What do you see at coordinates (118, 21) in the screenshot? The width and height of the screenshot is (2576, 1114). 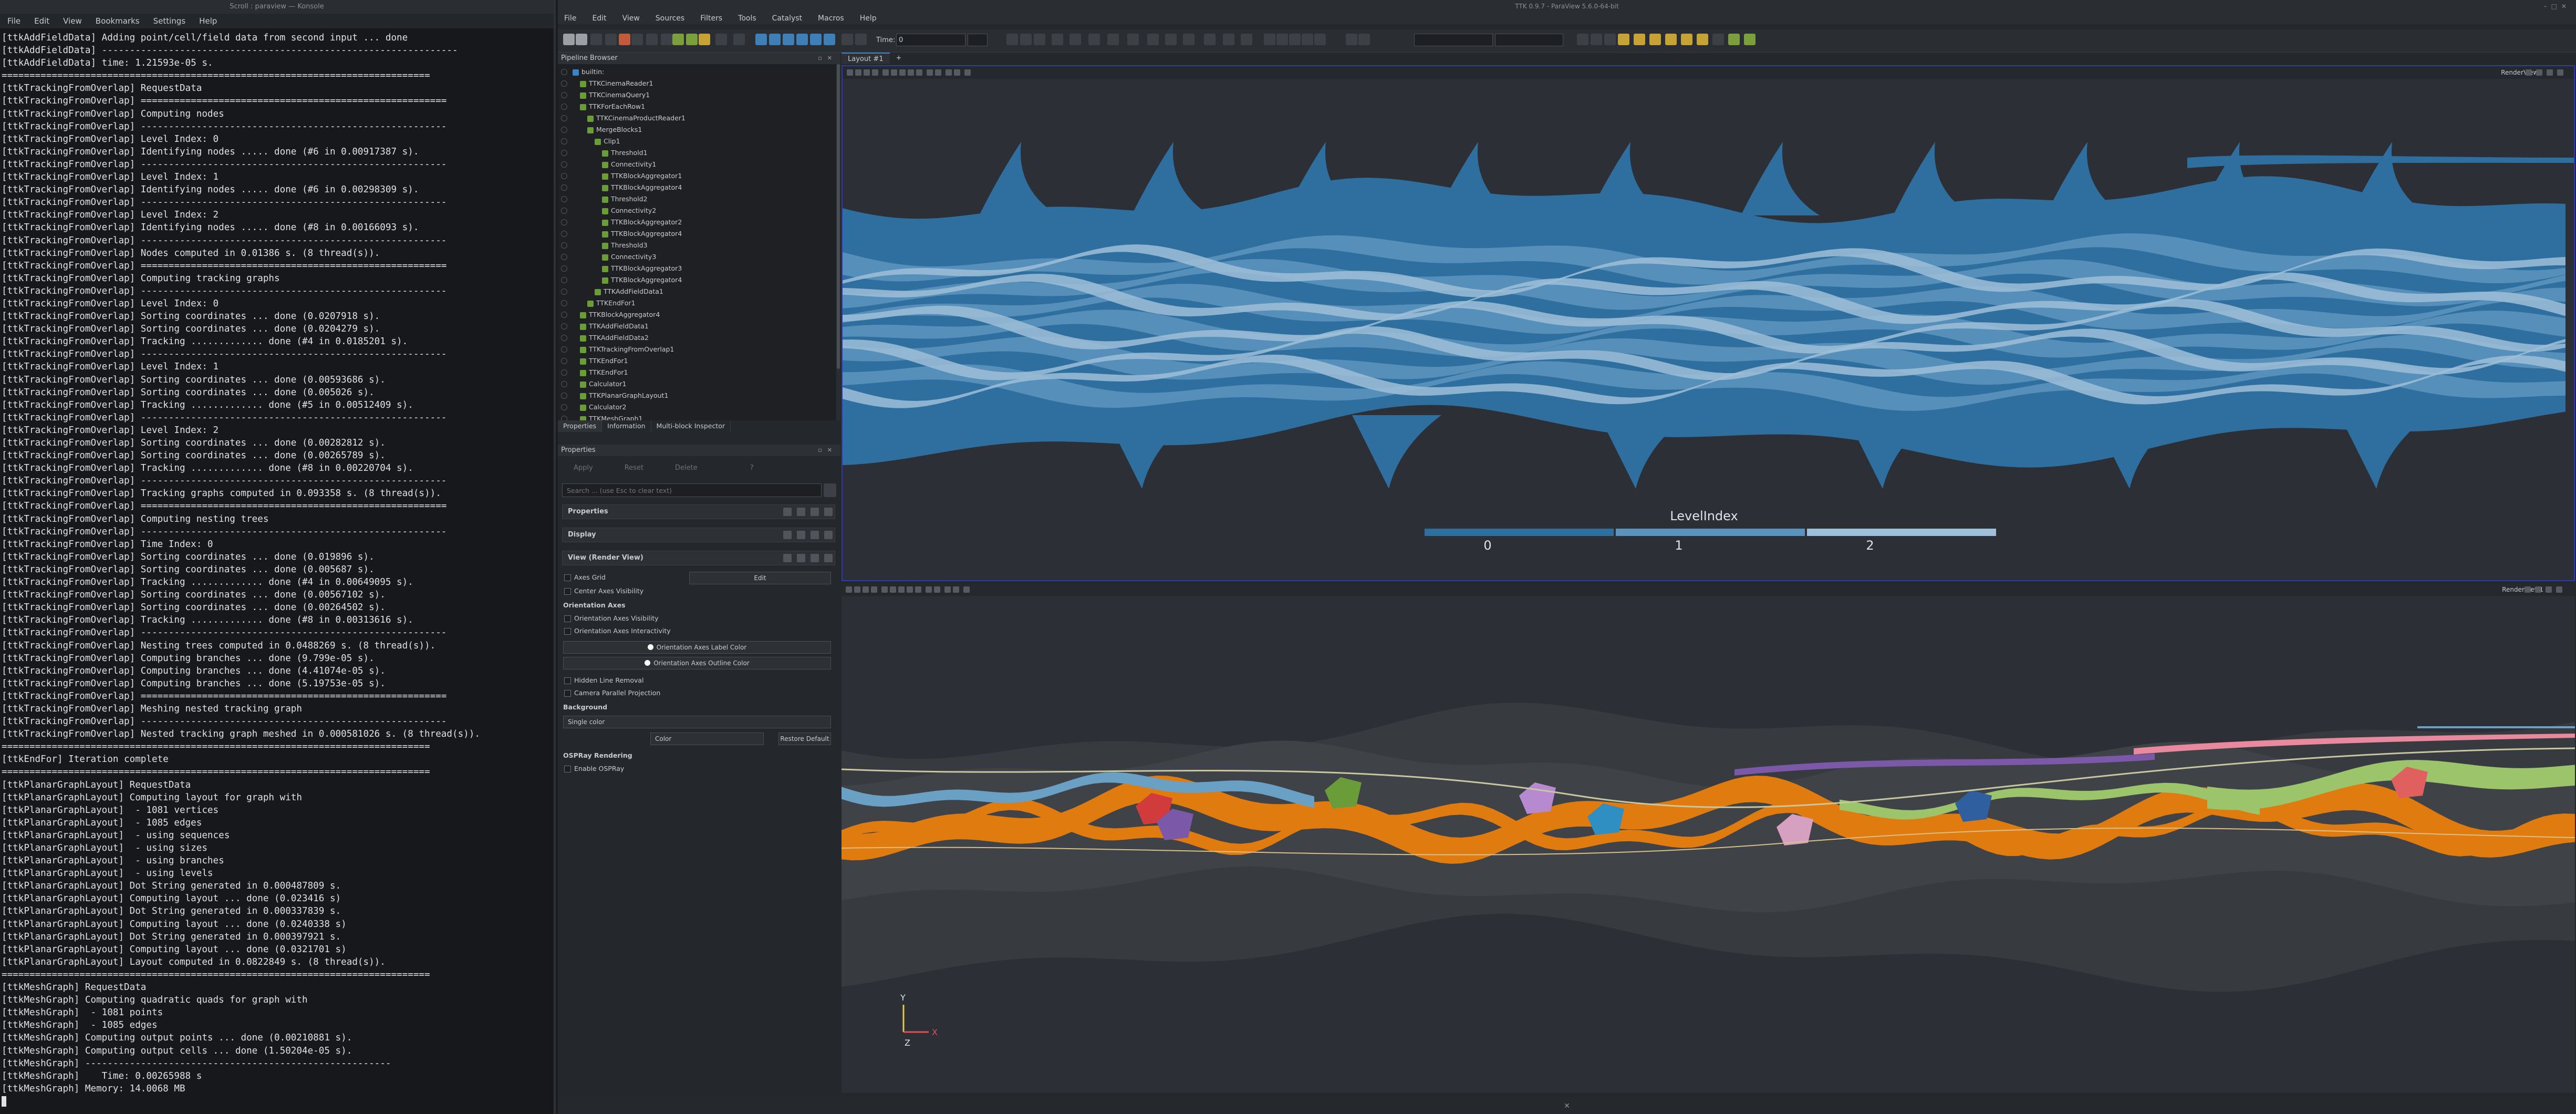 I see `konsole-menu-bookmarks: Bookmarks` at bounding box center [118, 21].